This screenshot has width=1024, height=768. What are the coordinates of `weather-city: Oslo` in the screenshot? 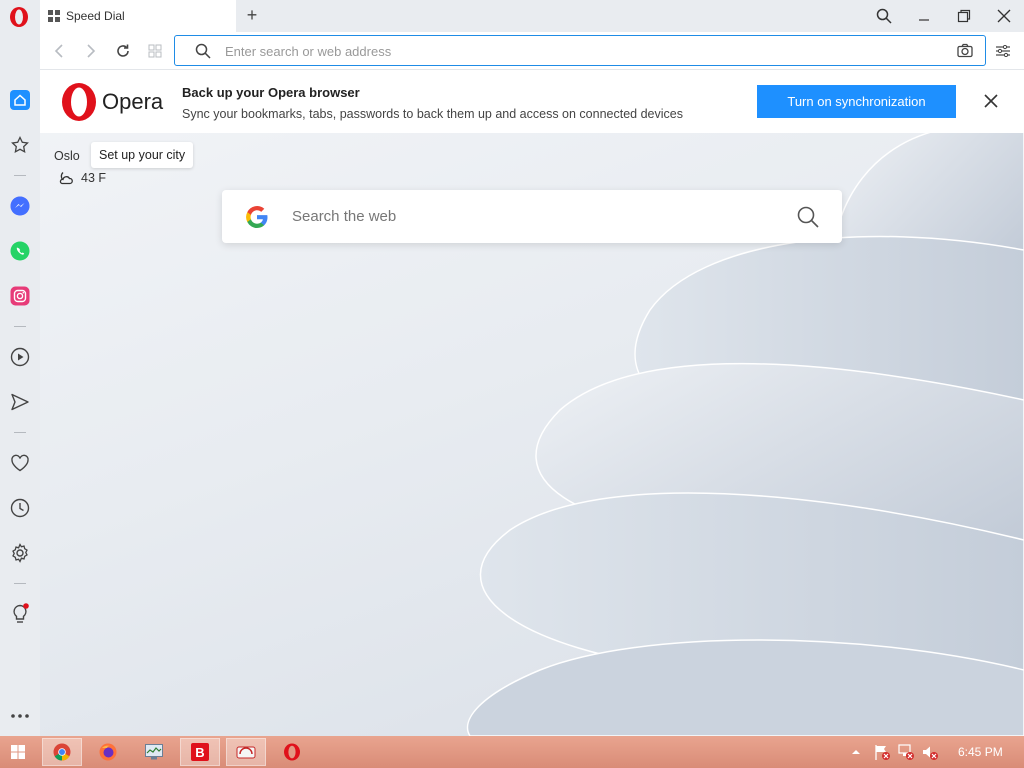 It's located at (67, 156).